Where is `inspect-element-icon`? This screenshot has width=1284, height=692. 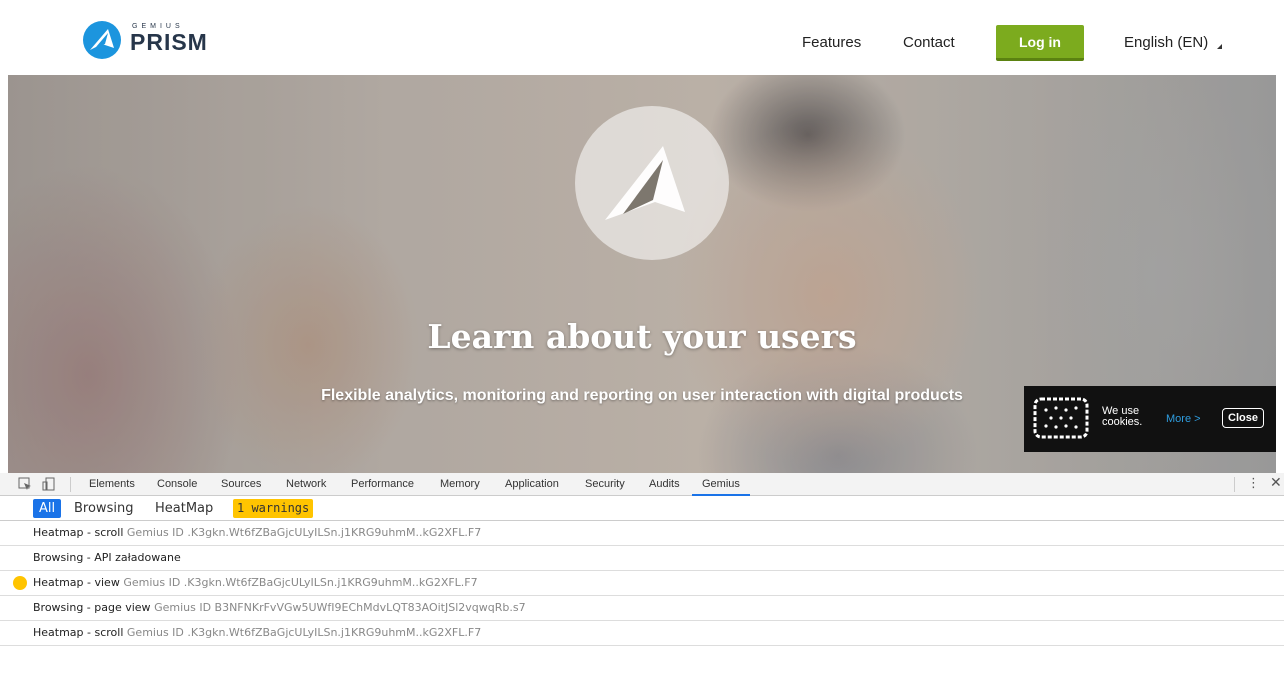 inspect-element-icon is located at coordinates (25, 484).